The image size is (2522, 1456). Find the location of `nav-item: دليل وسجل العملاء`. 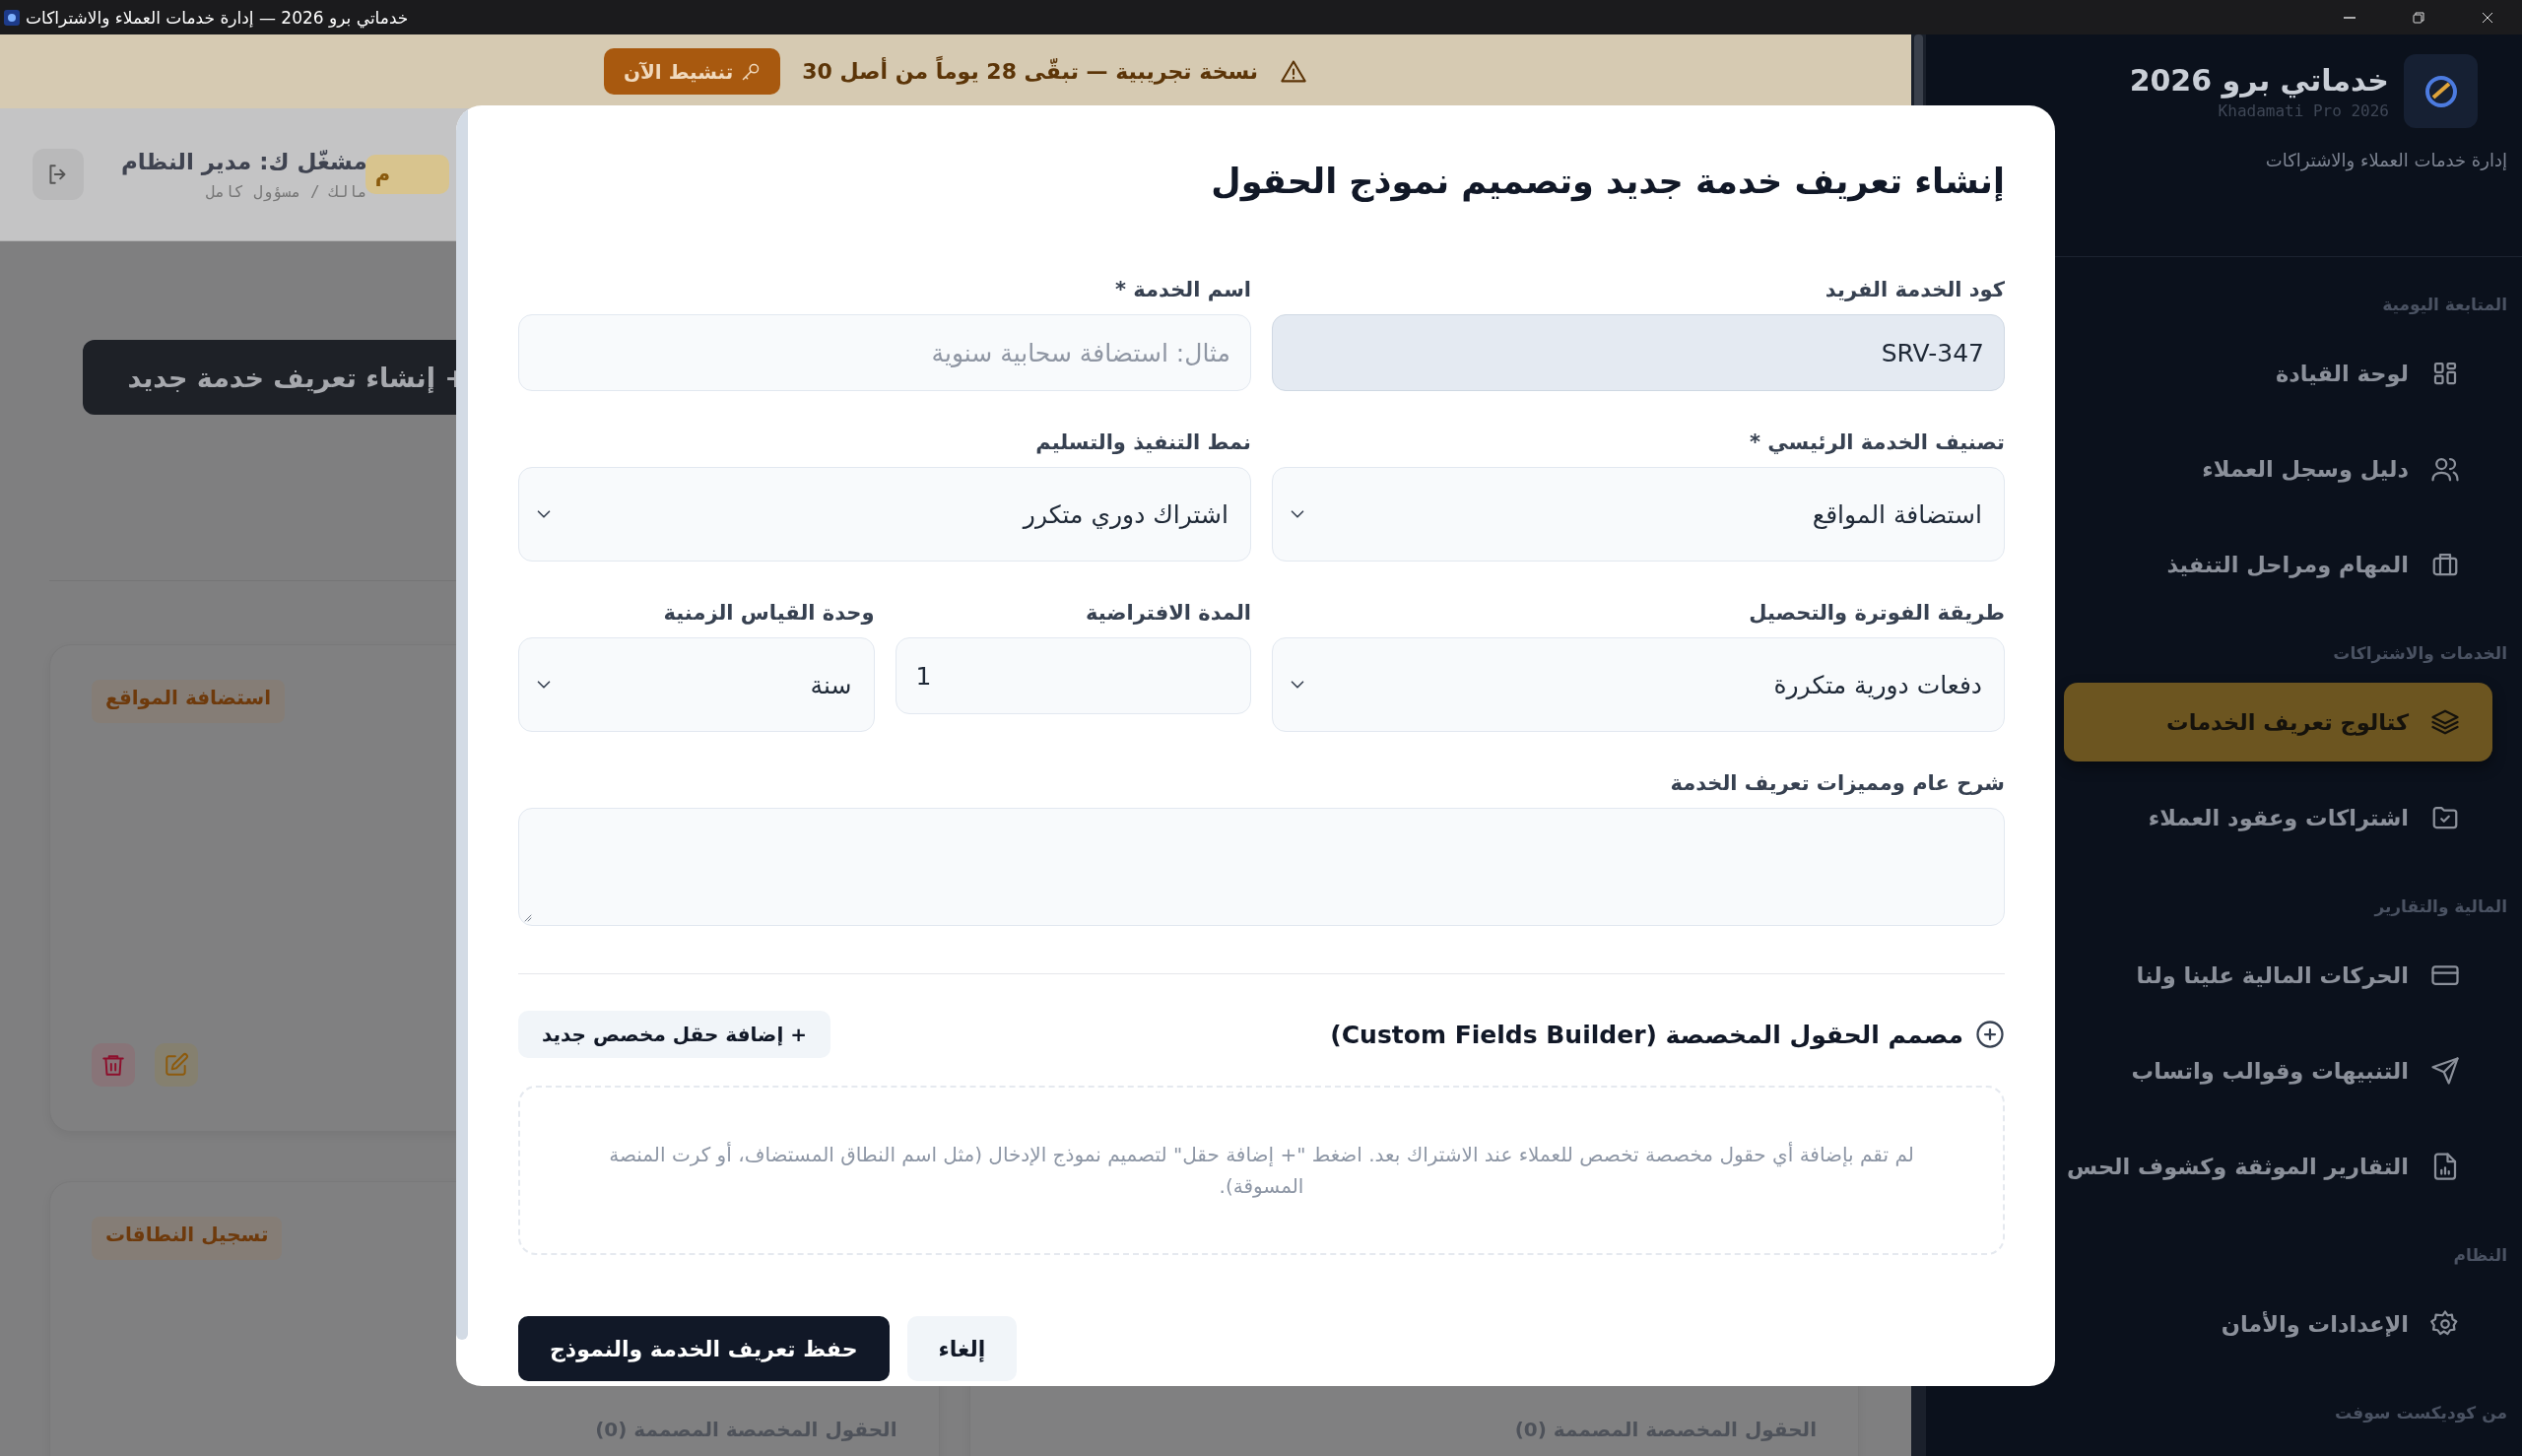

nav-item: دليل وسجل العملاء is located at coordinates (2278, 469).